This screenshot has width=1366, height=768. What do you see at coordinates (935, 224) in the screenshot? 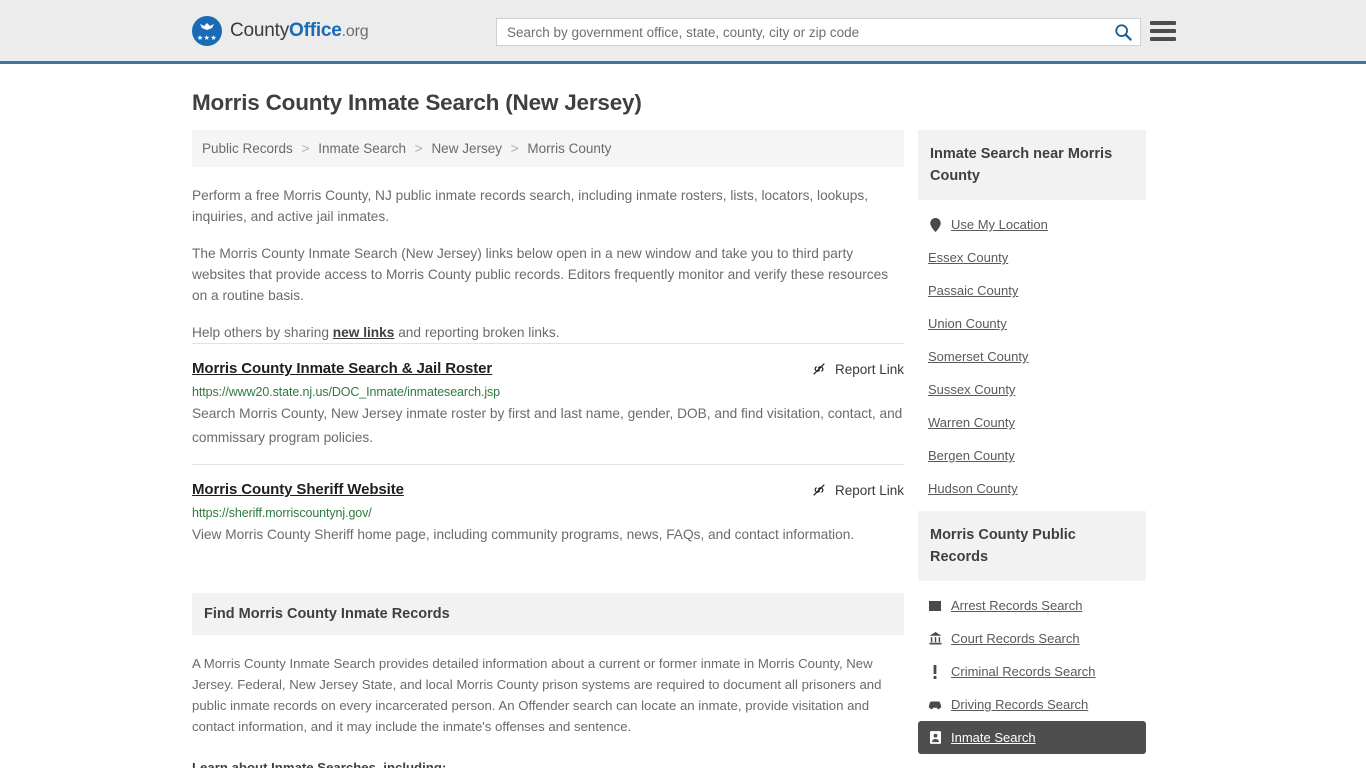
I see `map-pin-icon` at bounding box center [935, 224].